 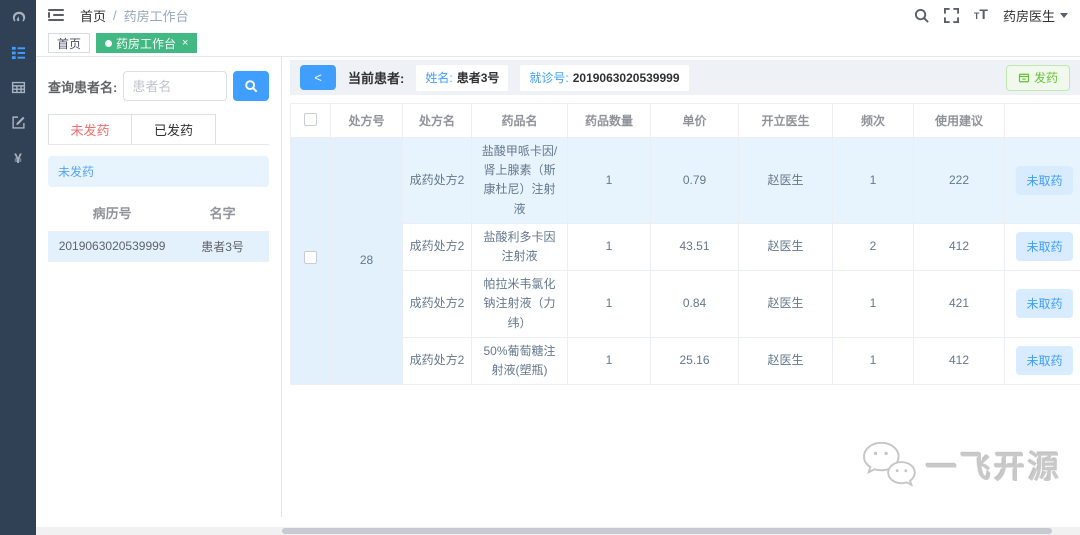 I want to click on horizontal-scrollbar, so click(x=558, y=531).